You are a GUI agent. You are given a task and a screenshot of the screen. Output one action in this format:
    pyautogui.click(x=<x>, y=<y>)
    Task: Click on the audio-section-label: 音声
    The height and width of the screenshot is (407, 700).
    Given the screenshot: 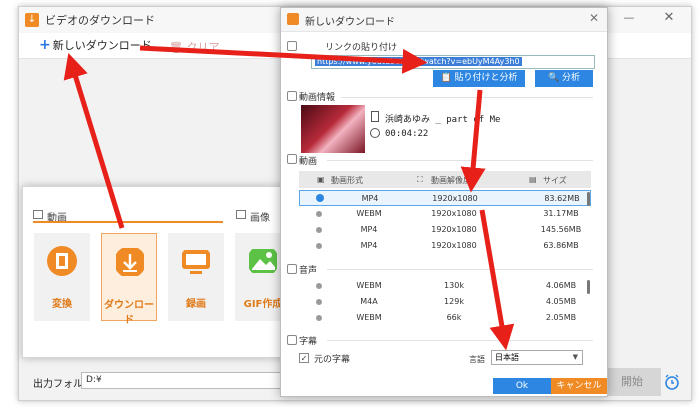 What is the action you would take?
    pyautogui.click(x=308, y=271)
    